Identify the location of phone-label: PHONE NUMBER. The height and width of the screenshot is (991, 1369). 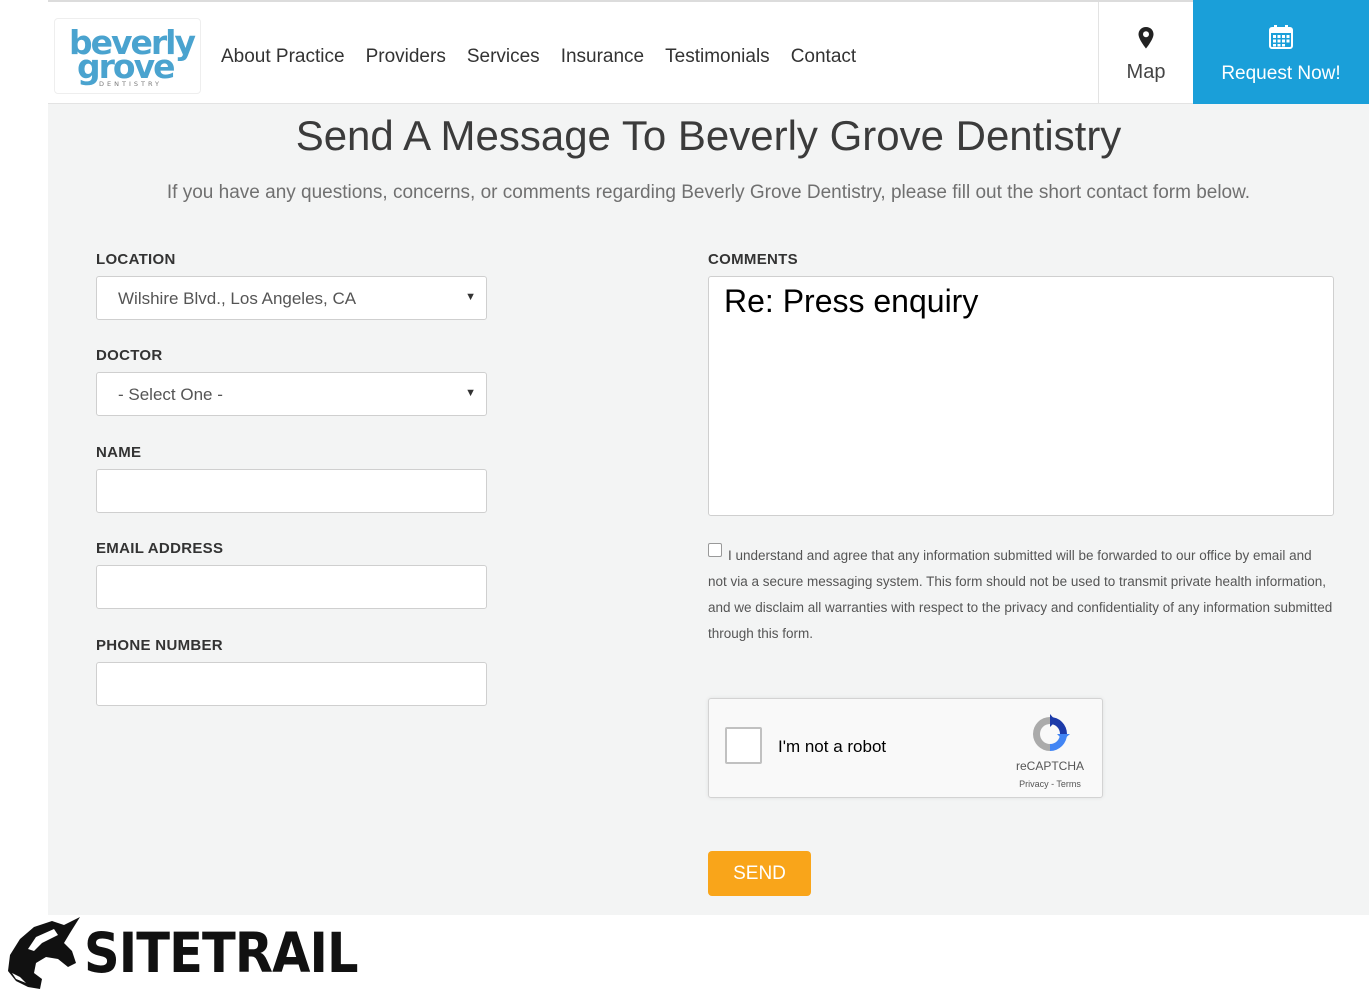
(159, 645).